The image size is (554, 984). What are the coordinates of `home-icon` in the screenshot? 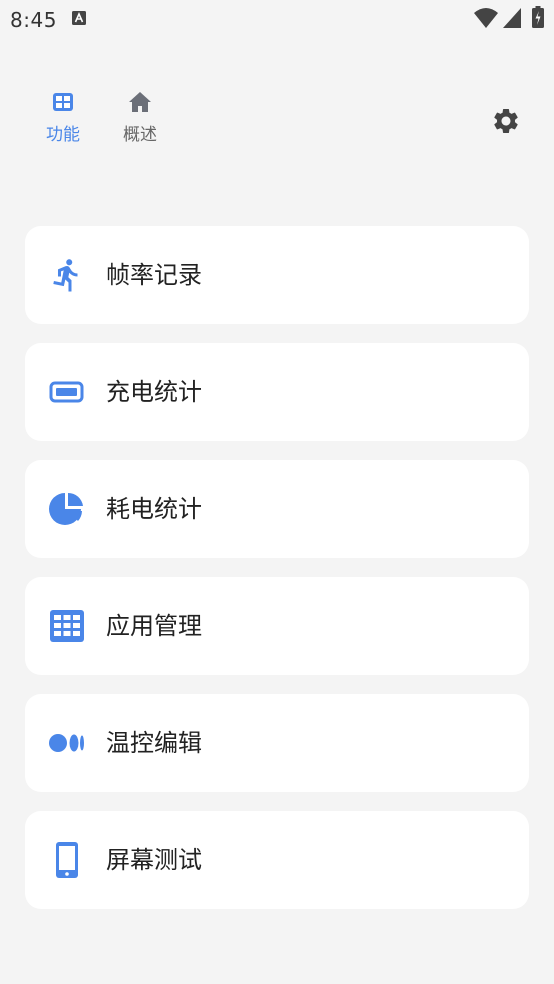 It's located at (140, 102).